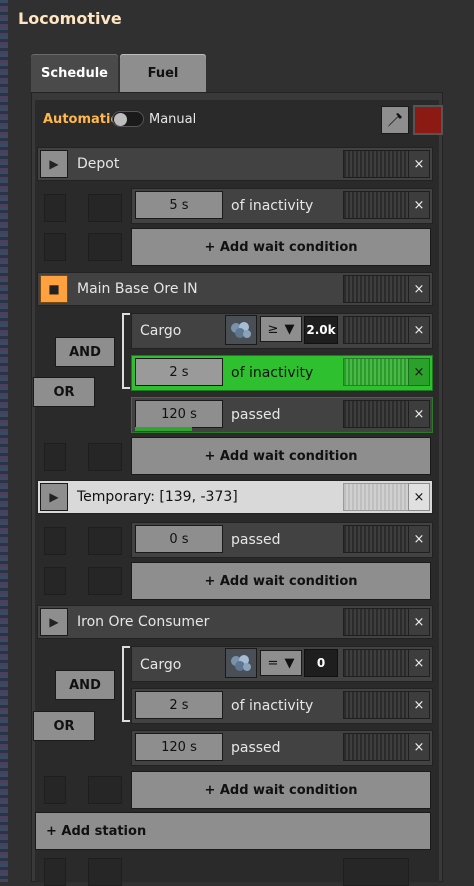 Image resolution: width=474 pixels, height=886 pixels. I want to click on station-name: Temporary: [139, -373], so click(157, 497).